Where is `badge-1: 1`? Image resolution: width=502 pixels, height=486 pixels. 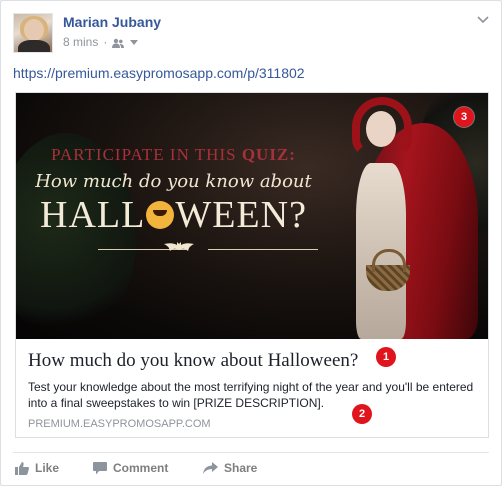 badge-1: 1 is located at coordinates (386, 357).